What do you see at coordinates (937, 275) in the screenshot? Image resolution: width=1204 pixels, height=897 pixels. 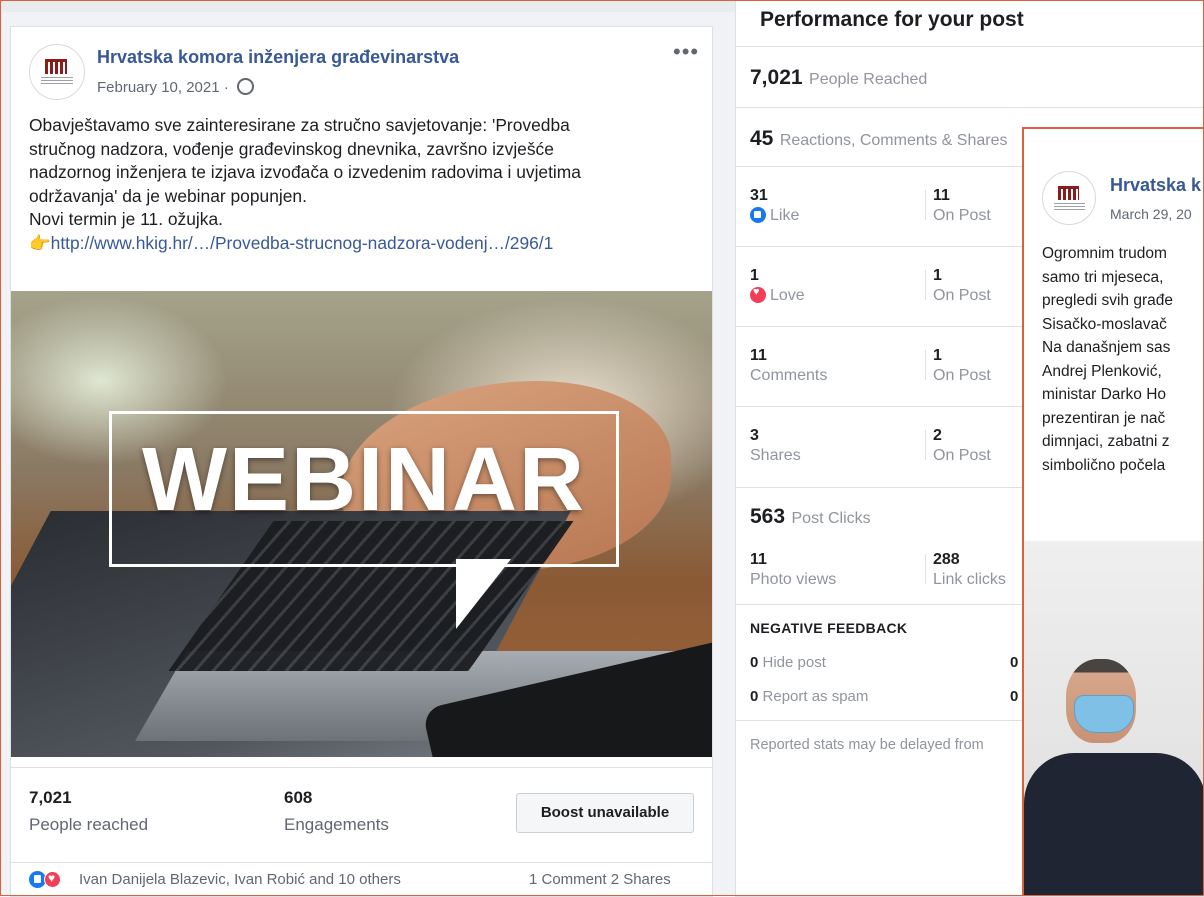 I see `love-on-post-value: 1` at bounding box center [937, 275].